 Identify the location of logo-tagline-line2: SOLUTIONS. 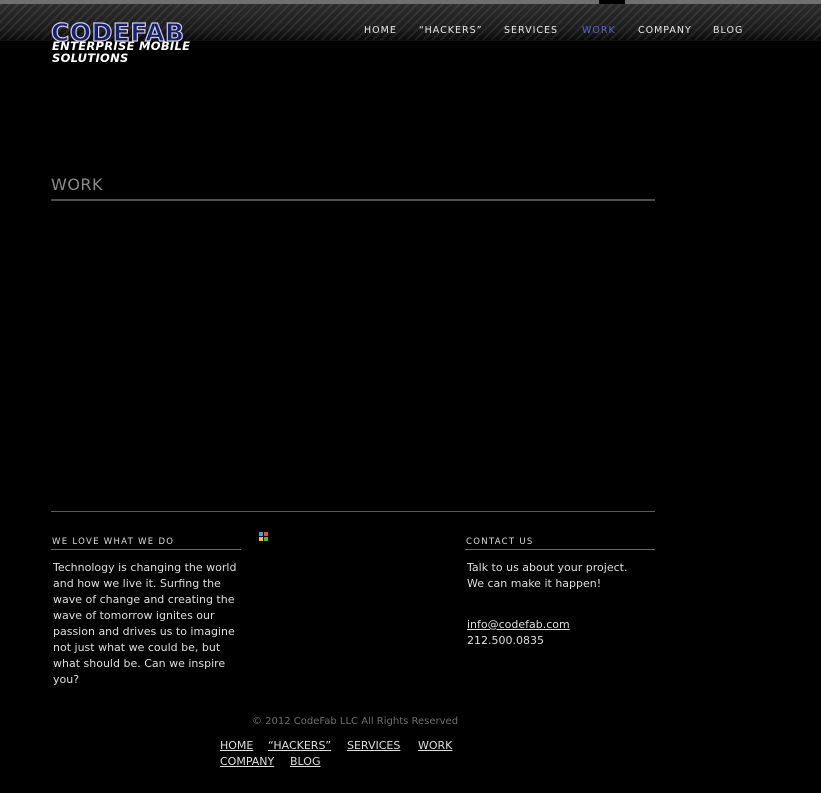
(90, 58).